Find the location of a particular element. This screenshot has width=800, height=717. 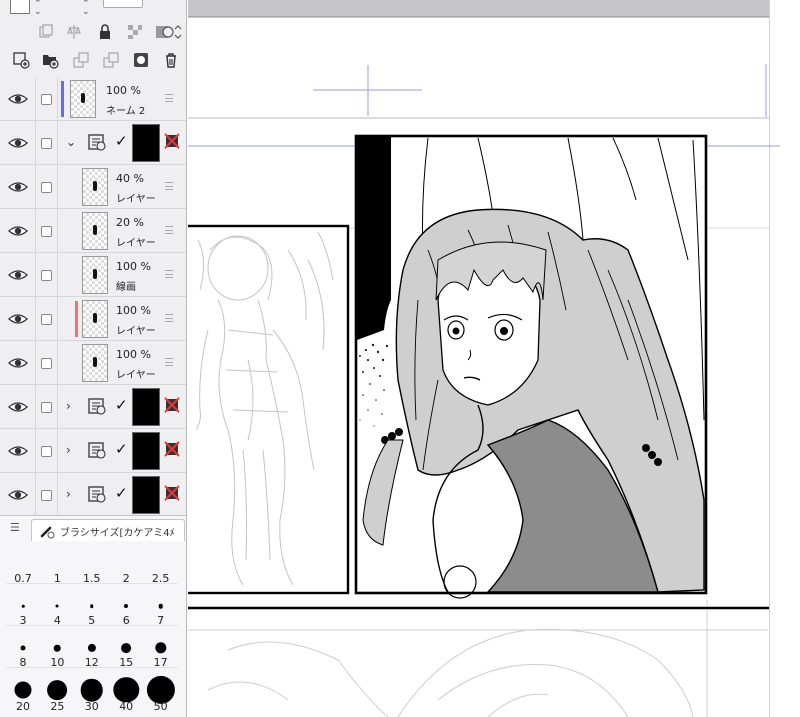

brush-size-option: 20 is located at coordinates (23, 690).